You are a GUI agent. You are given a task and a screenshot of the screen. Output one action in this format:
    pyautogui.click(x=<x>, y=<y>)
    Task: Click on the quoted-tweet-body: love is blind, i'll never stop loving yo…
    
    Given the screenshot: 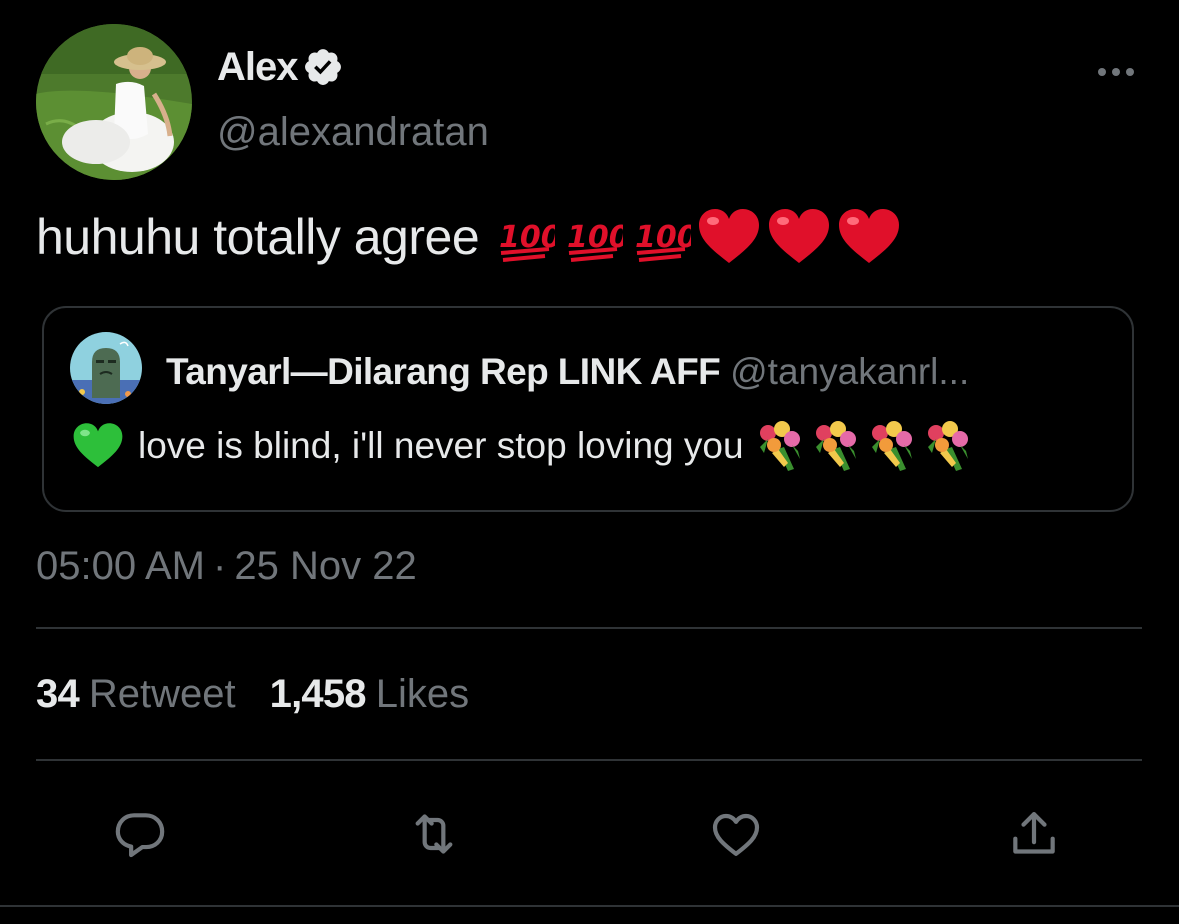 What is the action you would take?
    pyautogui.click(x=524, y=446)
    